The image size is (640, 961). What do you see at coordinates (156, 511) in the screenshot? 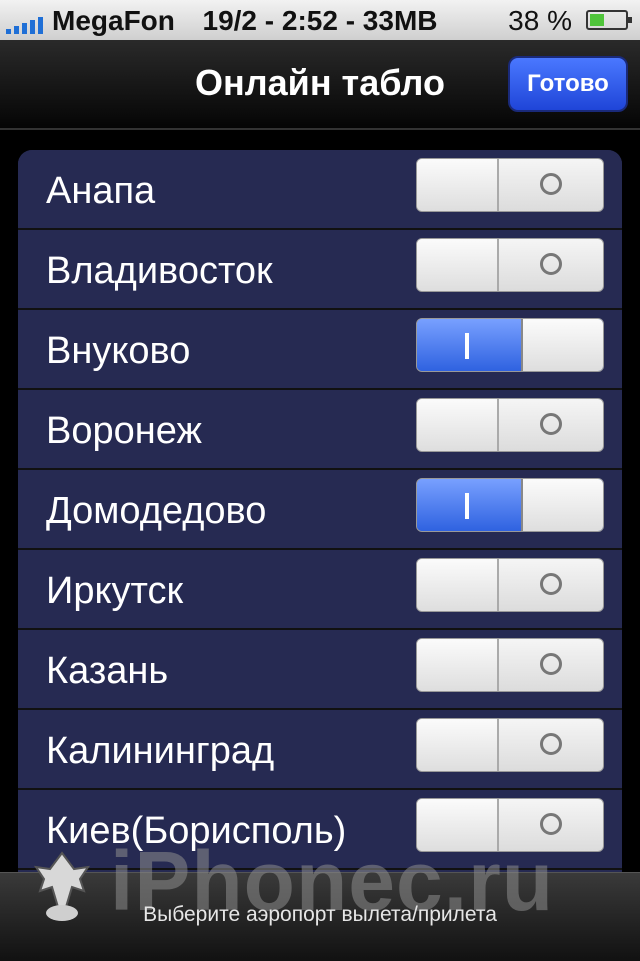
I see `airport-name: Домодедово` at bounding box center [156, 511].